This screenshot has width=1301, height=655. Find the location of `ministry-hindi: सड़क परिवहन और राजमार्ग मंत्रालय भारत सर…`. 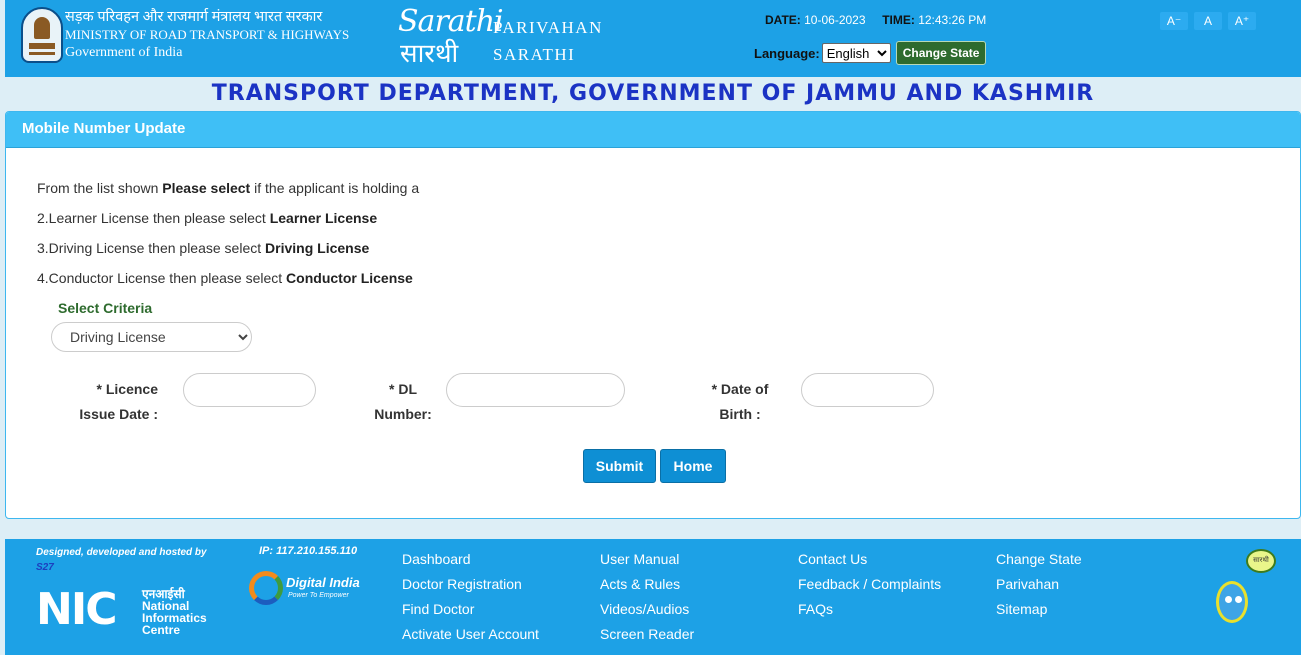

ministry-hindi: सड़क परिवहन और राजमार्ग मंत्रालय भारत सर… is located at coordinates (194, 17).